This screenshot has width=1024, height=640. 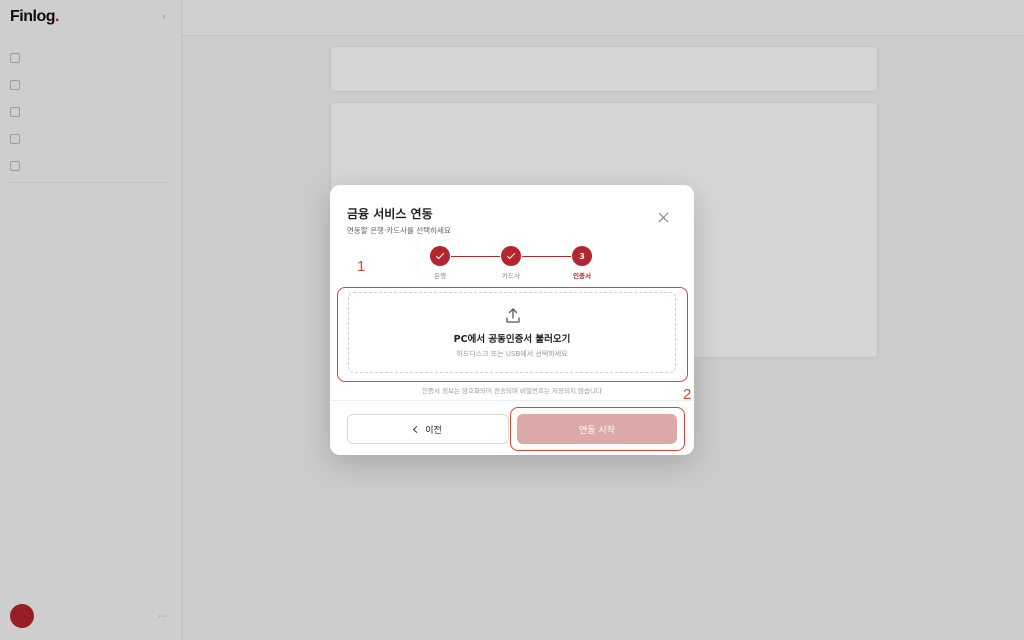 I want to click on chevron-left-icon, so click(x=417, y=429).